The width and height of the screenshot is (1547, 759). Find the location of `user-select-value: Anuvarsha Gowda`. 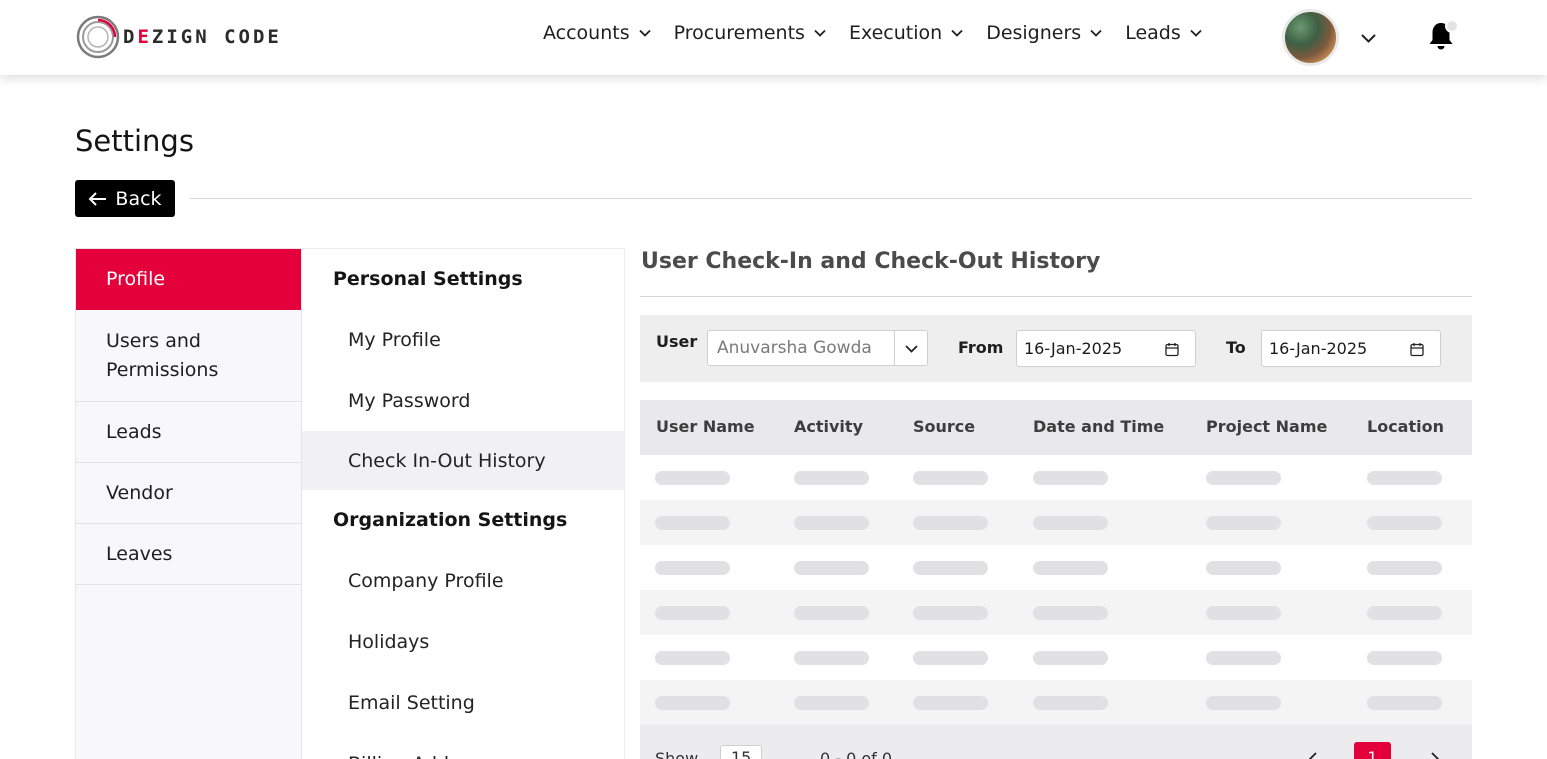

user-select-value: Anuvarsha Gowda is located at coordinates (794, 348).